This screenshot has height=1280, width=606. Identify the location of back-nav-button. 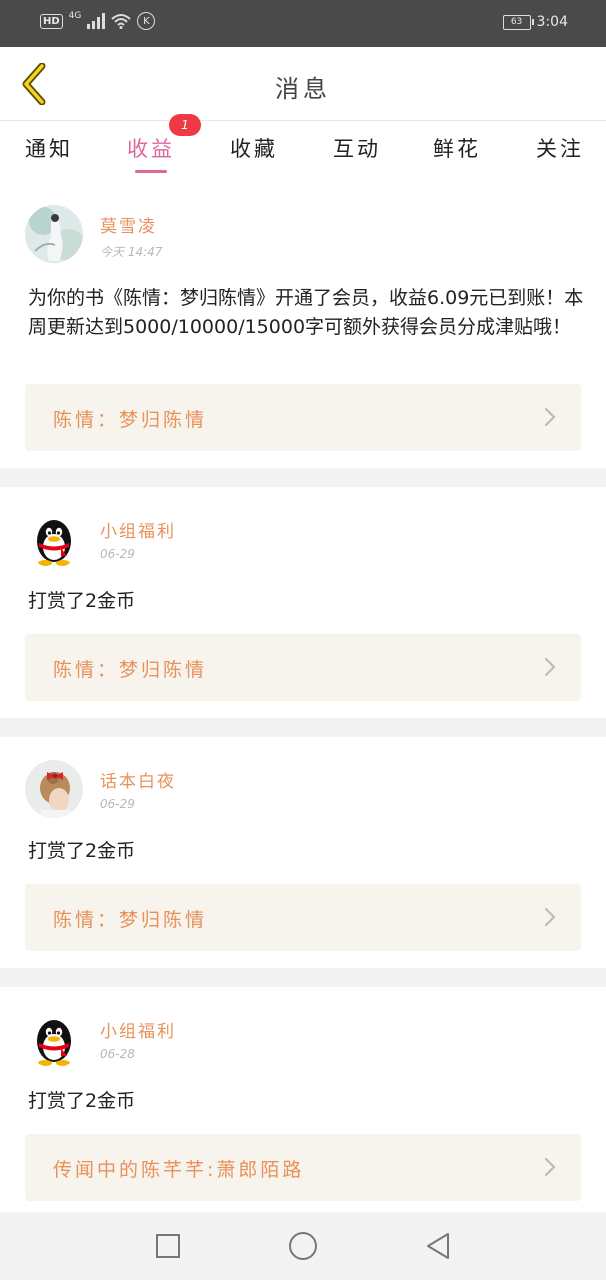
(438, 1246).